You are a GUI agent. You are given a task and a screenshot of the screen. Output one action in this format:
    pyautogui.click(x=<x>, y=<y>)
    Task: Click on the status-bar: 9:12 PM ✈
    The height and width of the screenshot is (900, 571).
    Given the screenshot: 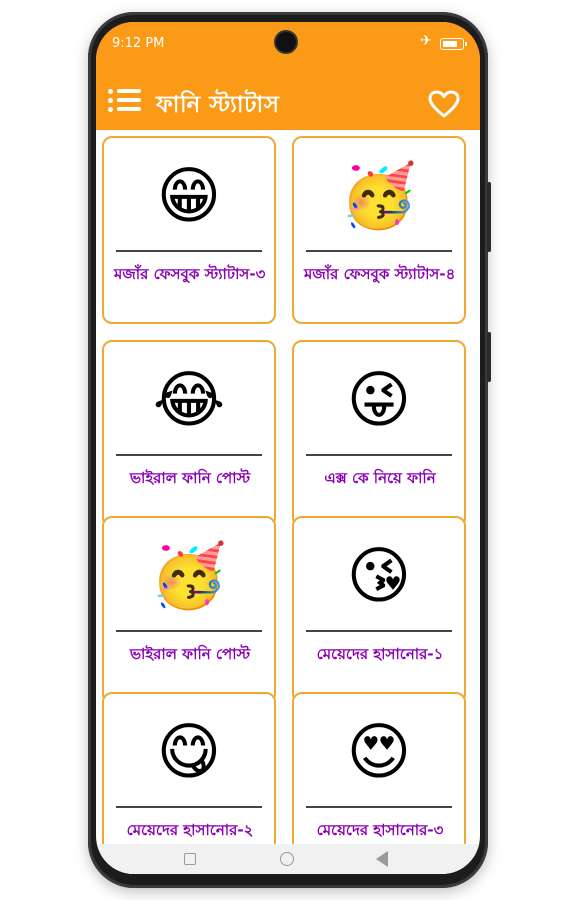 What is the action you would take?
    pyautogui.click(x=288, y=42)
    